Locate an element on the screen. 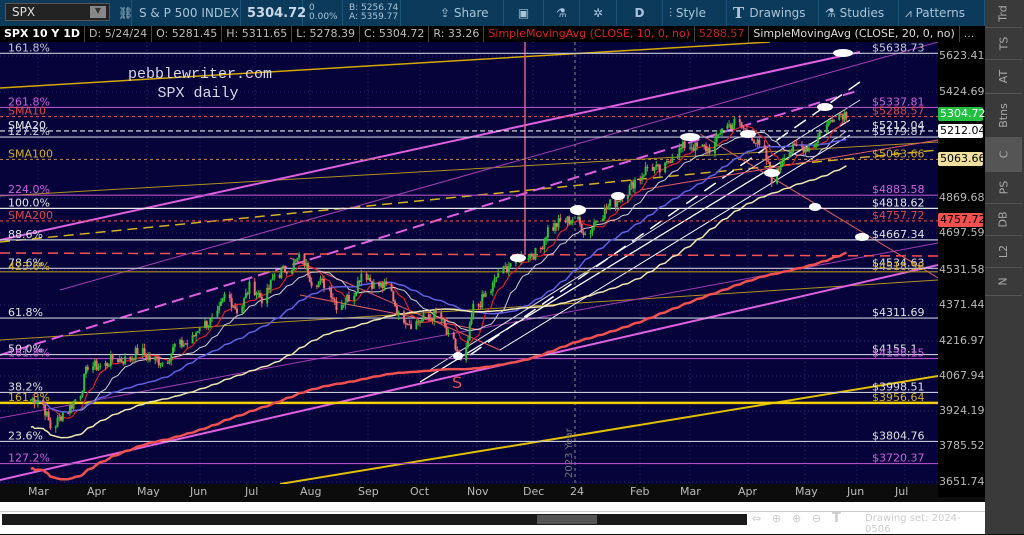 The height and width of the screenshot is (535, 1024). drawings-button: T Drawings is located at coordinates (773, 13).